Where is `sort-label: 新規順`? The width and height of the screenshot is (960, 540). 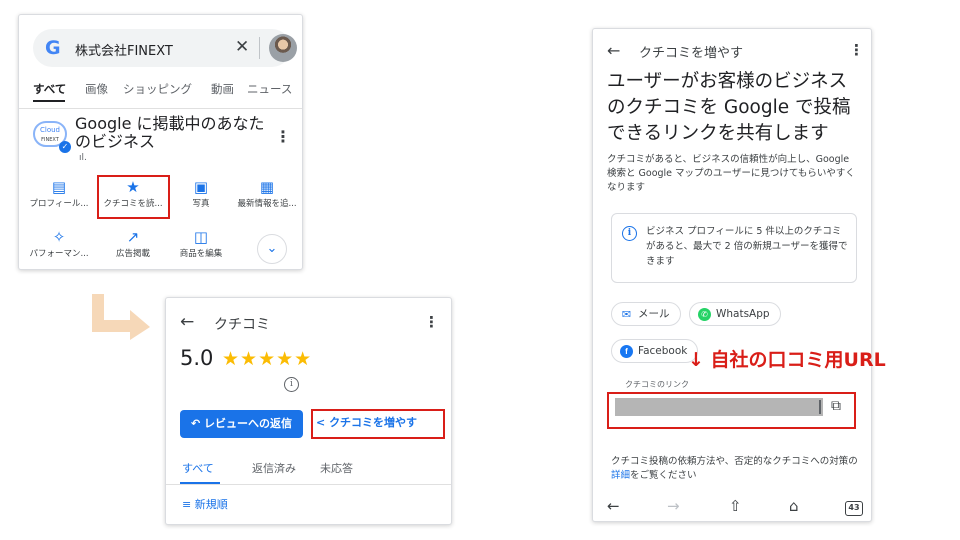
sort-label: 新規順 is located at coordinates (211, 504).